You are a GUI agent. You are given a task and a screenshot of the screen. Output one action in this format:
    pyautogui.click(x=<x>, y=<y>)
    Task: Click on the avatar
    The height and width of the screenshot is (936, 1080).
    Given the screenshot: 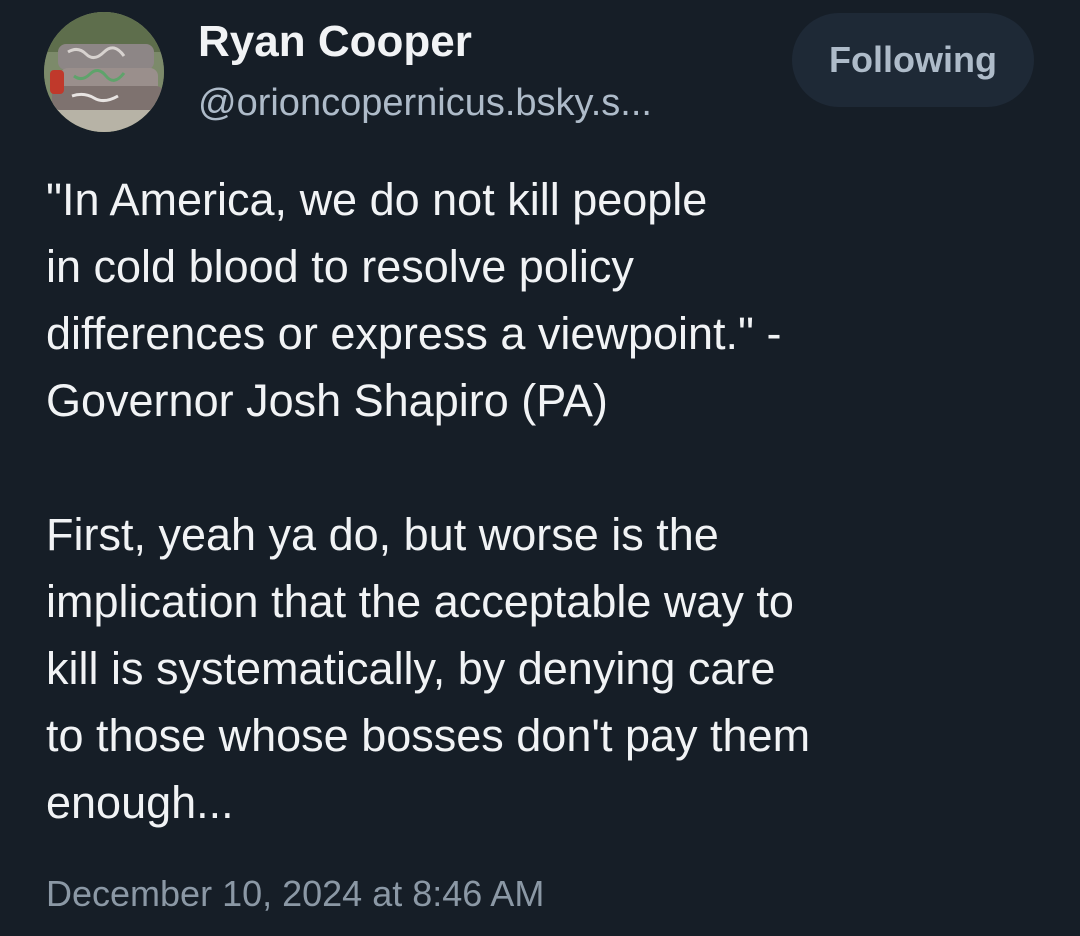 What is the action you would take?
    pyautogui.click(x=104, y=72)
    